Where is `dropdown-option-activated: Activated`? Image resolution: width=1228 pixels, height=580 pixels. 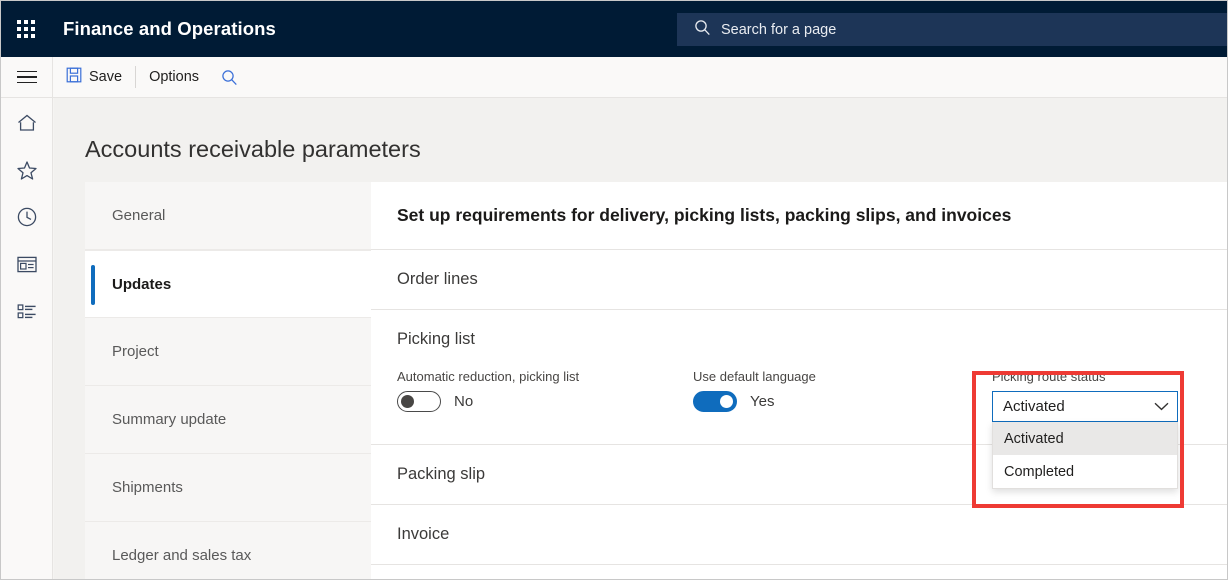 dropdown-option-activated: Activated is located at coordinates (1085, 438).